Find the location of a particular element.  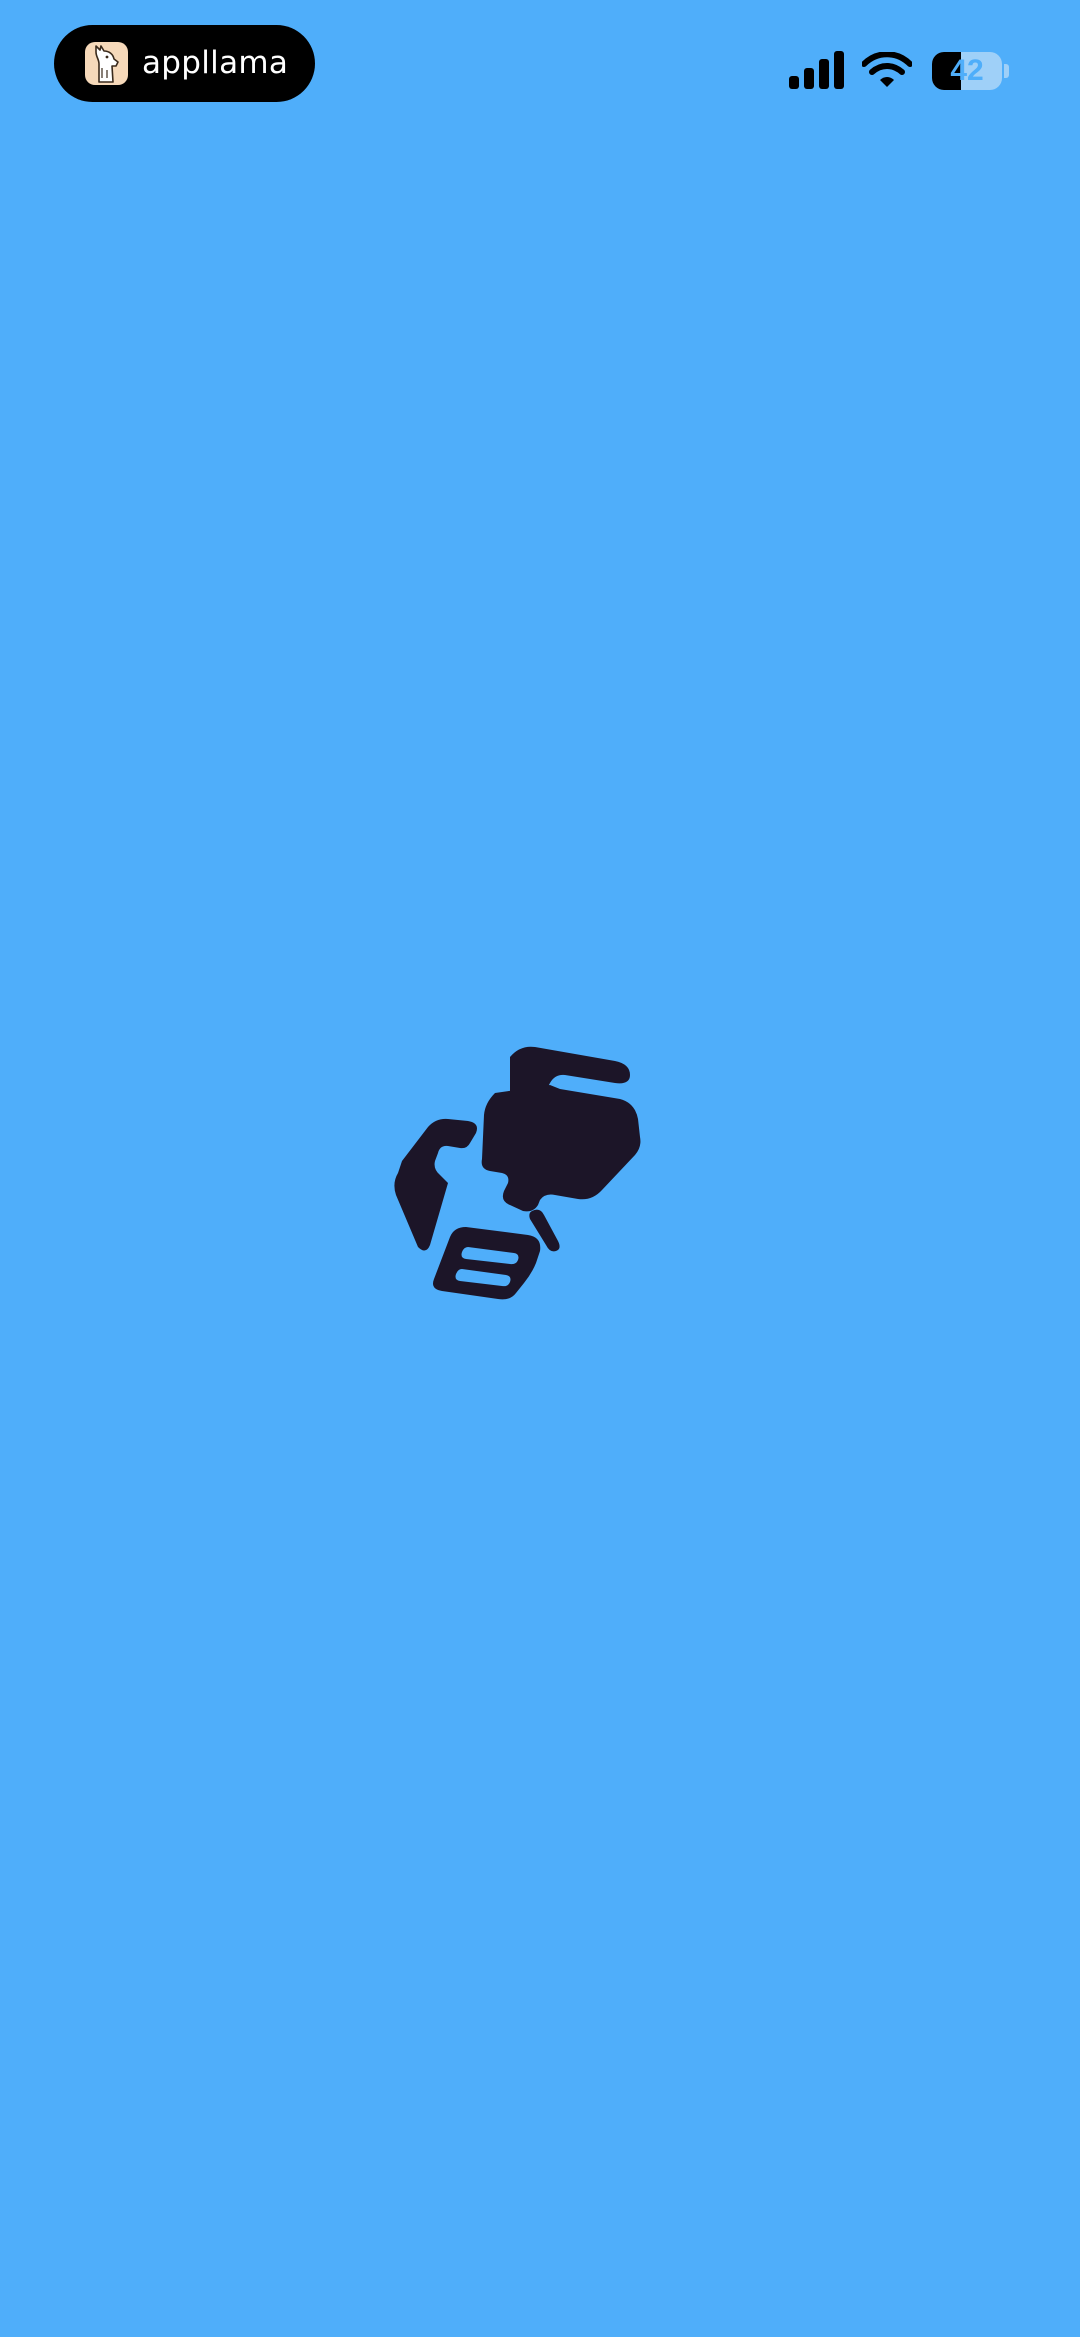

wifi-icon is located at coordinates (887, 69).